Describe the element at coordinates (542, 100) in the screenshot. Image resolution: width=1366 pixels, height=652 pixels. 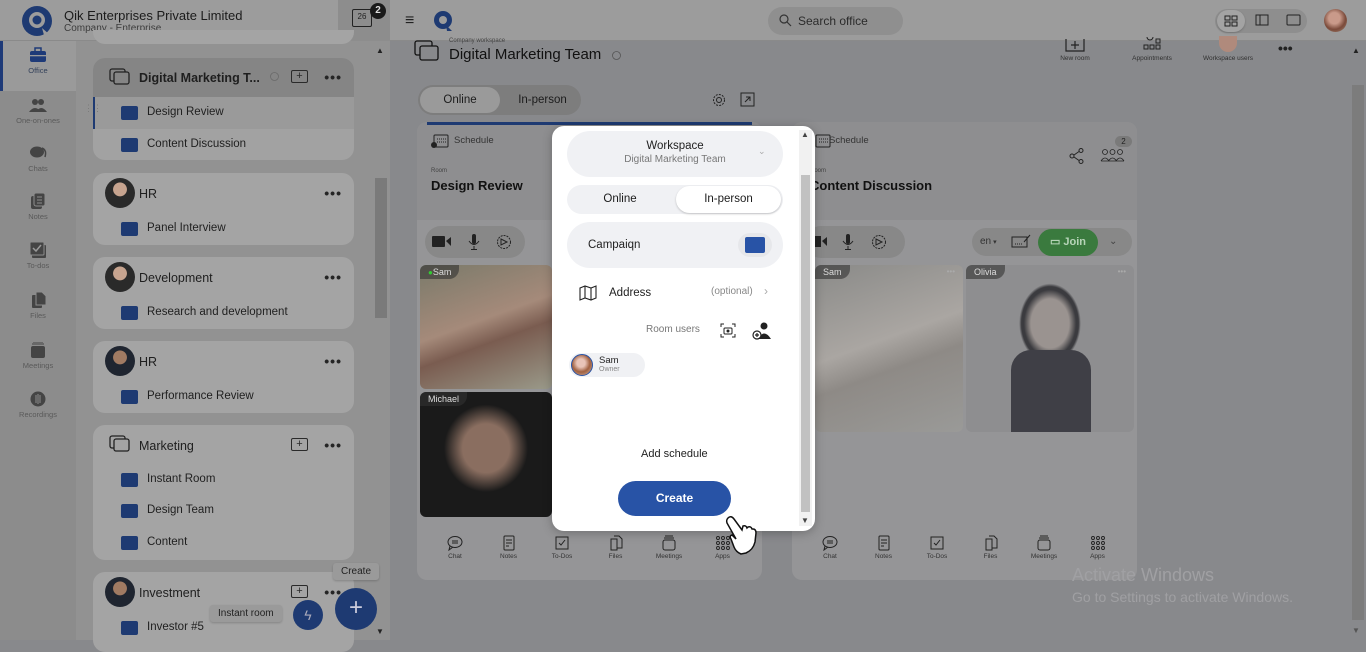
I see `tab-in-person: In-person` at that location.